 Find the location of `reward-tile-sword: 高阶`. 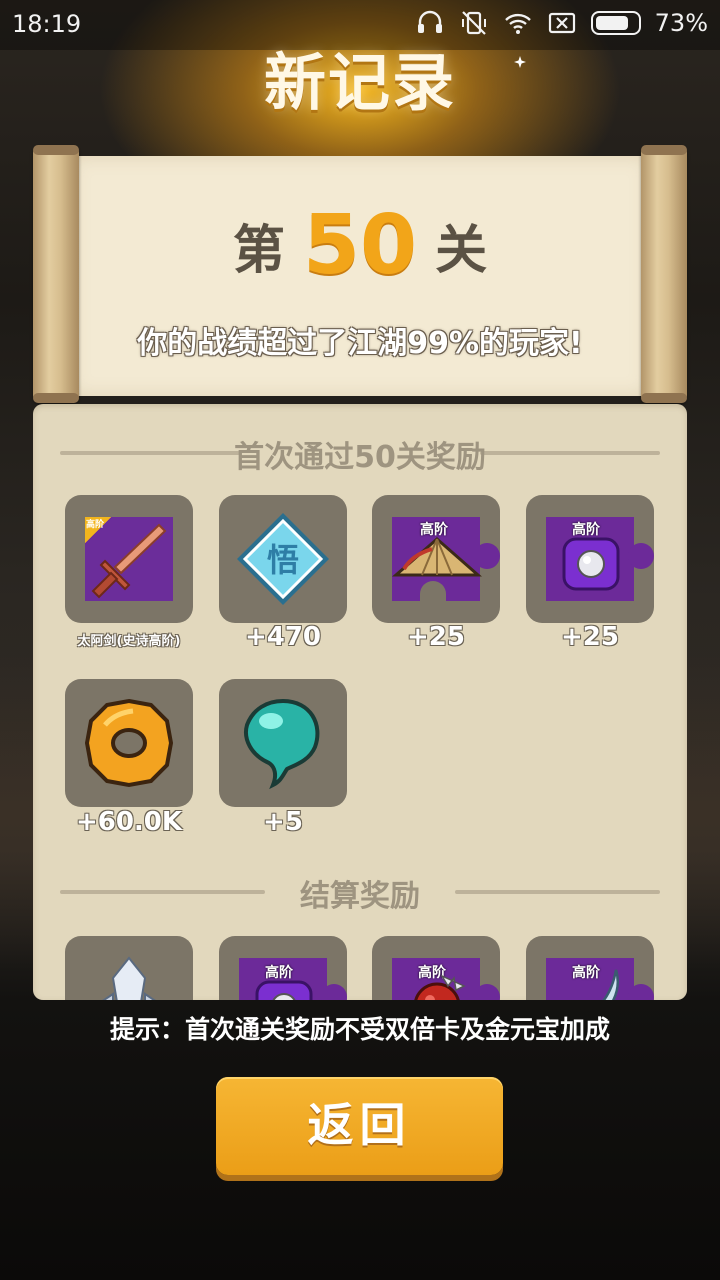

reward-tile-sword: 高阶 is located at coordinates (129, 559).